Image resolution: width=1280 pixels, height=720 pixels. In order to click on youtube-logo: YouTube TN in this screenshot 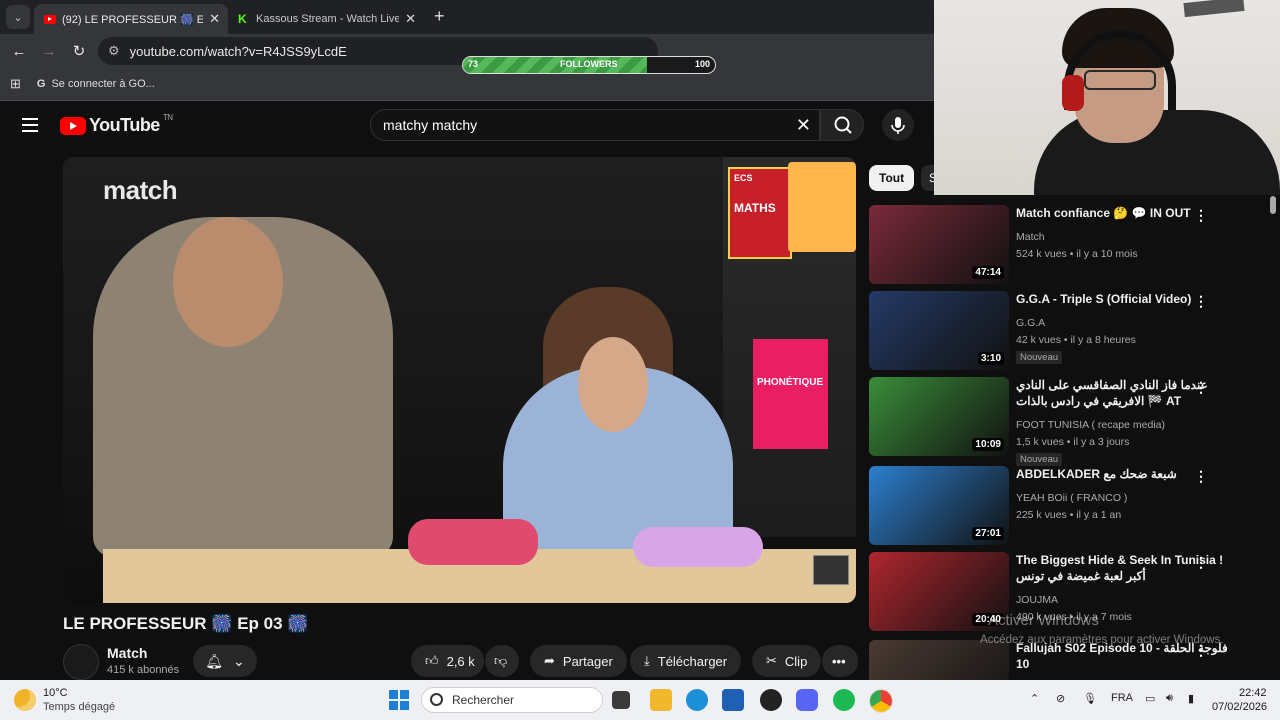, I will do `click(116, 124)`.